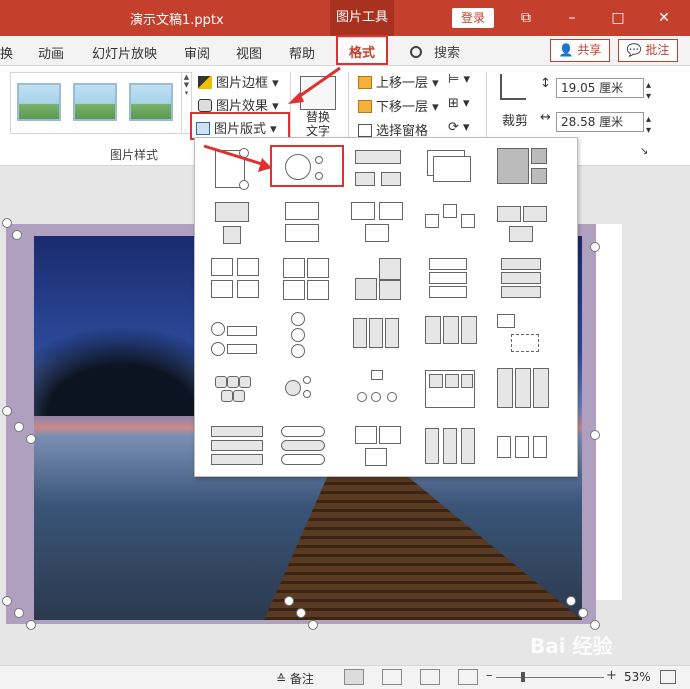 The image size is (690, 689). I want to click on fit-to-window-icon, so click(668, 677).